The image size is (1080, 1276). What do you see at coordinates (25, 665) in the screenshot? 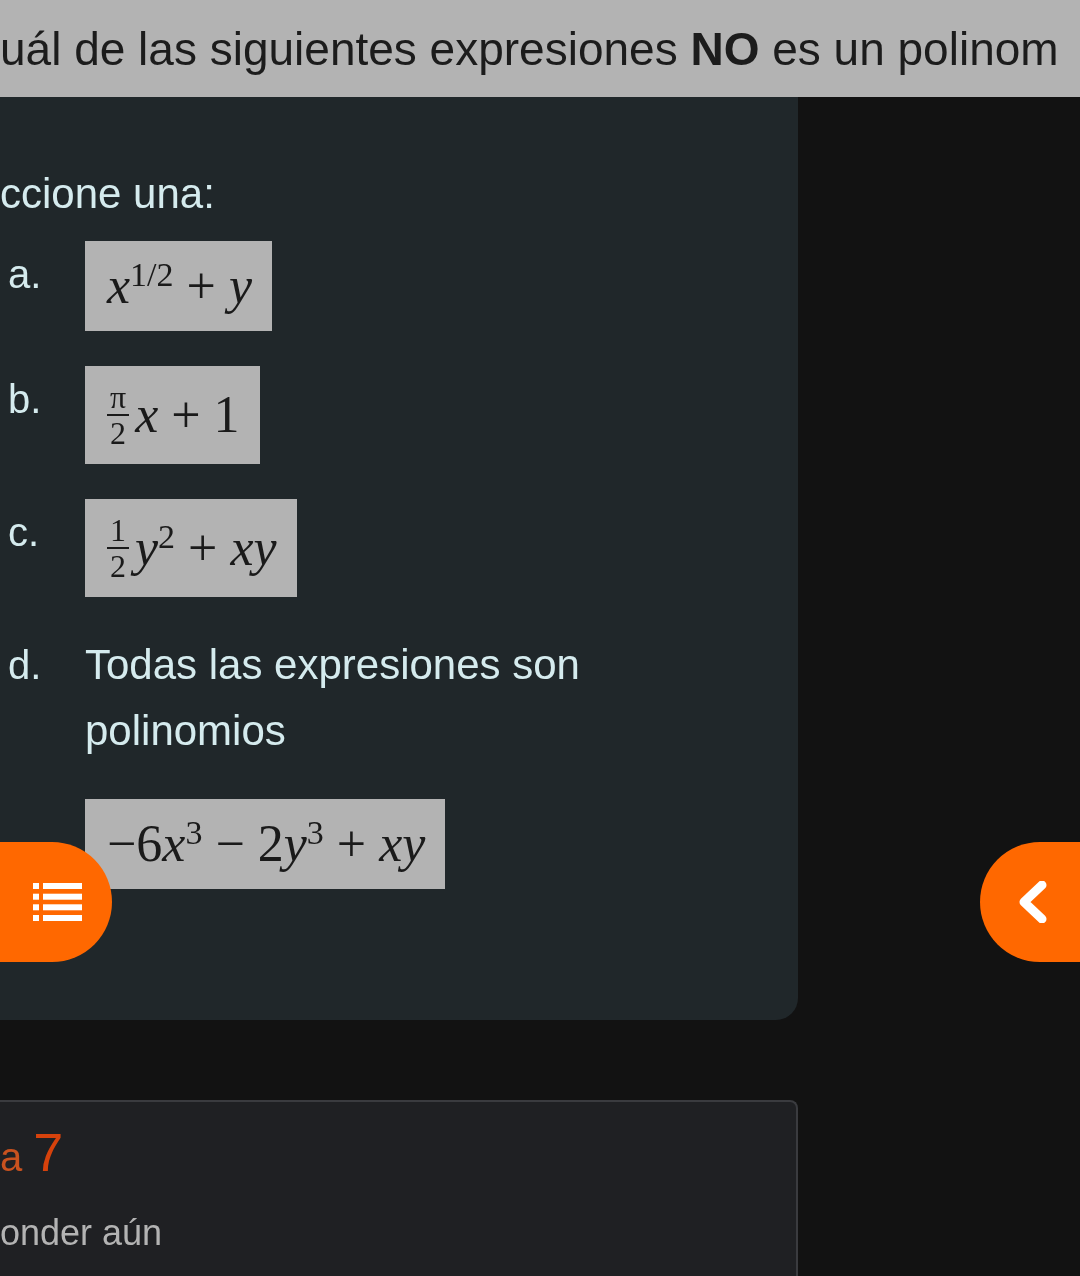
I see `option-letter: d.` at bounding box center [25, 665].